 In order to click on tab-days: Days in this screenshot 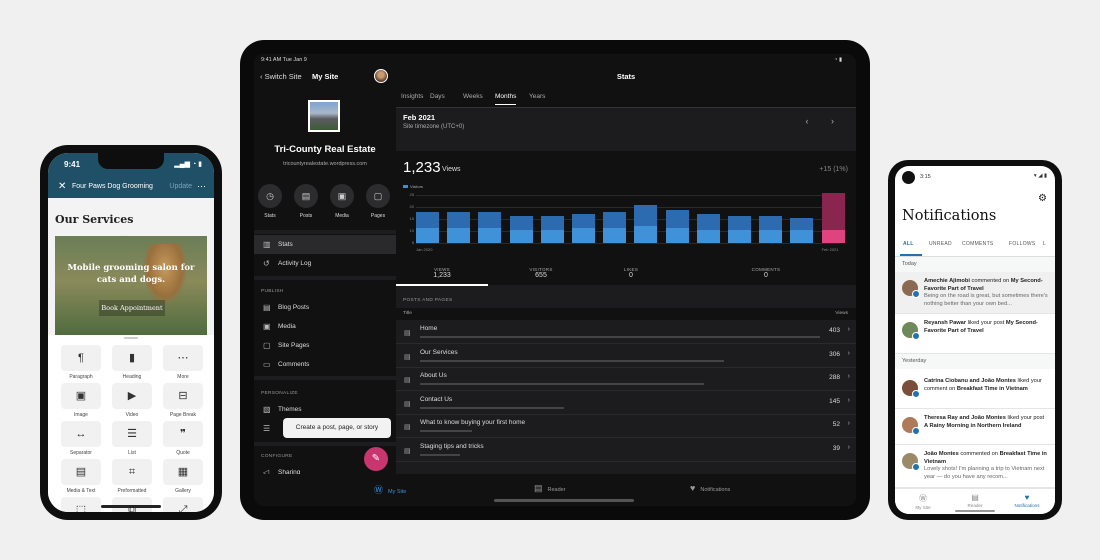, I will do `click(437, 96)`.